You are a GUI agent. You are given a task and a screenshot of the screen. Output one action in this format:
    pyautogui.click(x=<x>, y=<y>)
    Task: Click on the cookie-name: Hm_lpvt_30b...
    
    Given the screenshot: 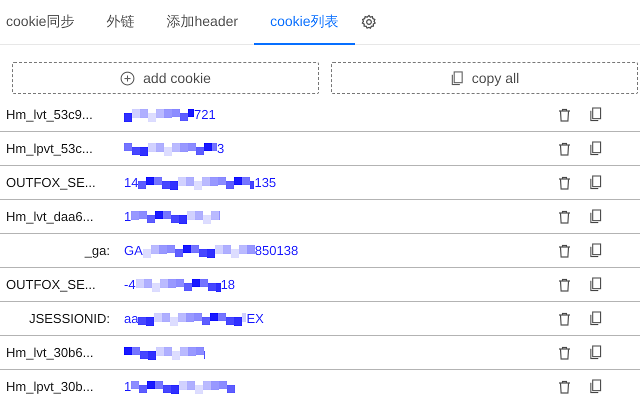 What is the action you would take?
    pyautogui.click(x=49, y=386)
    